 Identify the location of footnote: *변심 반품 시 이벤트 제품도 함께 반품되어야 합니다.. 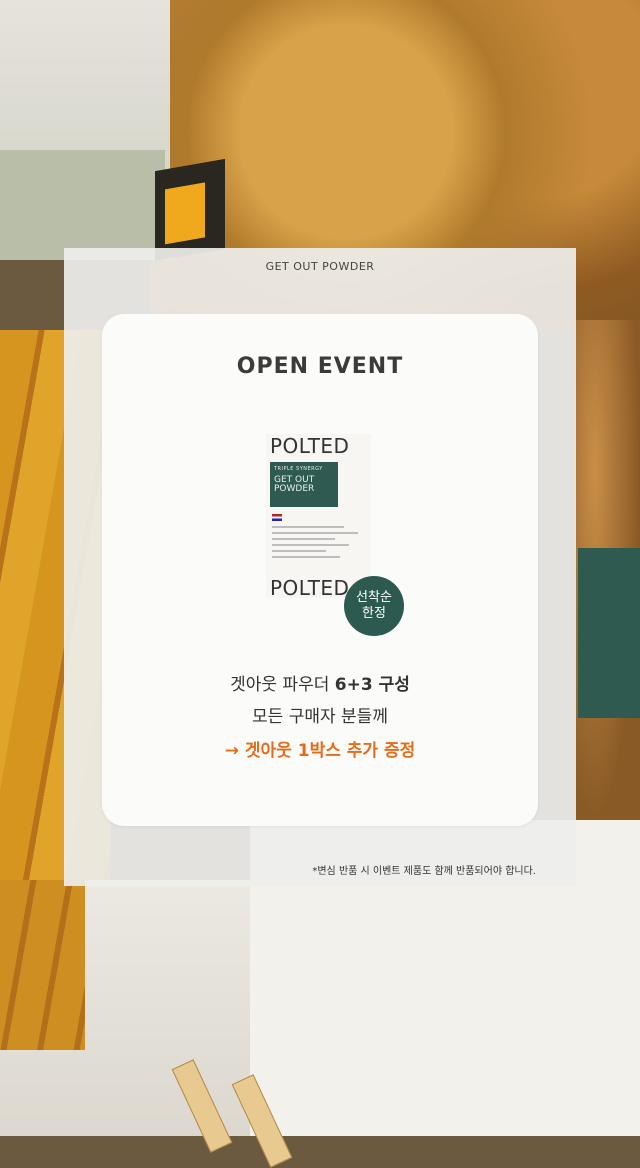
(424, 871).